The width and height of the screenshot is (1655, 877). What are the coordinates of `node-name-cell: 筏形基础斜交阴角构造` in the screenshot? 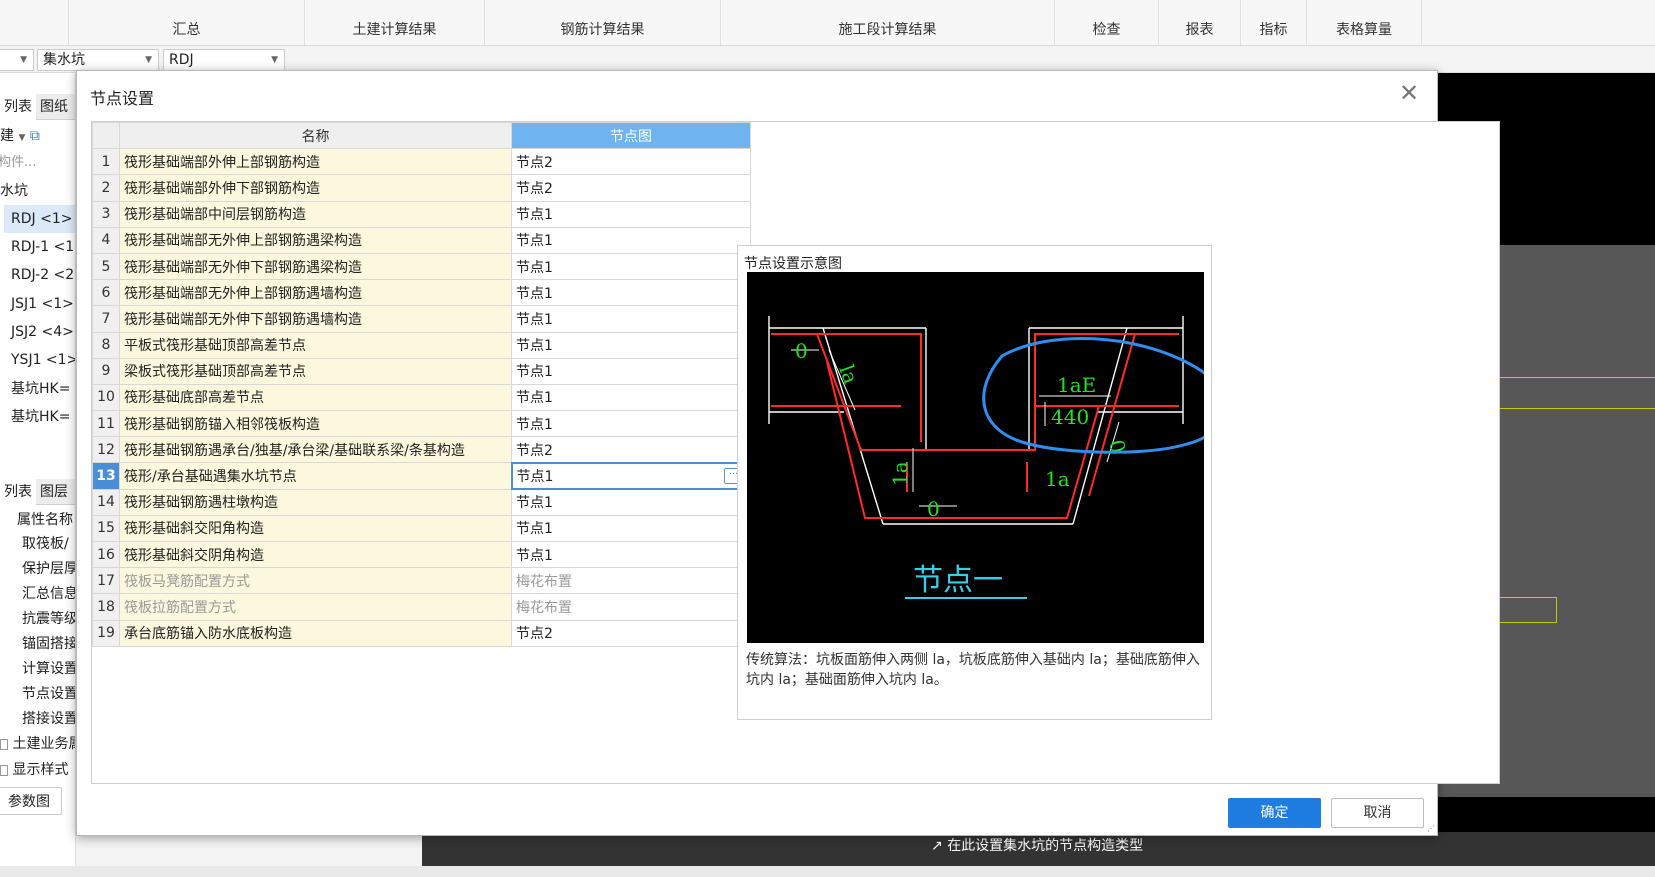 It's located at (315, 554).